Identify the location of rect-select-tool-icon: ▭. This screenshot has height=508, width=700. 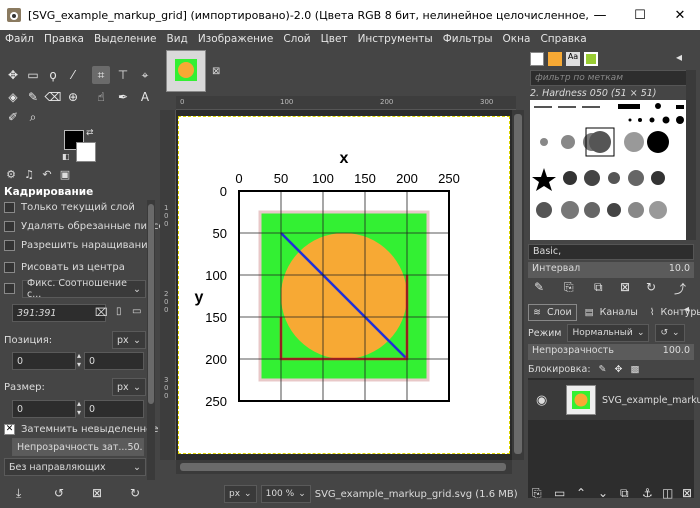
(33, 75).